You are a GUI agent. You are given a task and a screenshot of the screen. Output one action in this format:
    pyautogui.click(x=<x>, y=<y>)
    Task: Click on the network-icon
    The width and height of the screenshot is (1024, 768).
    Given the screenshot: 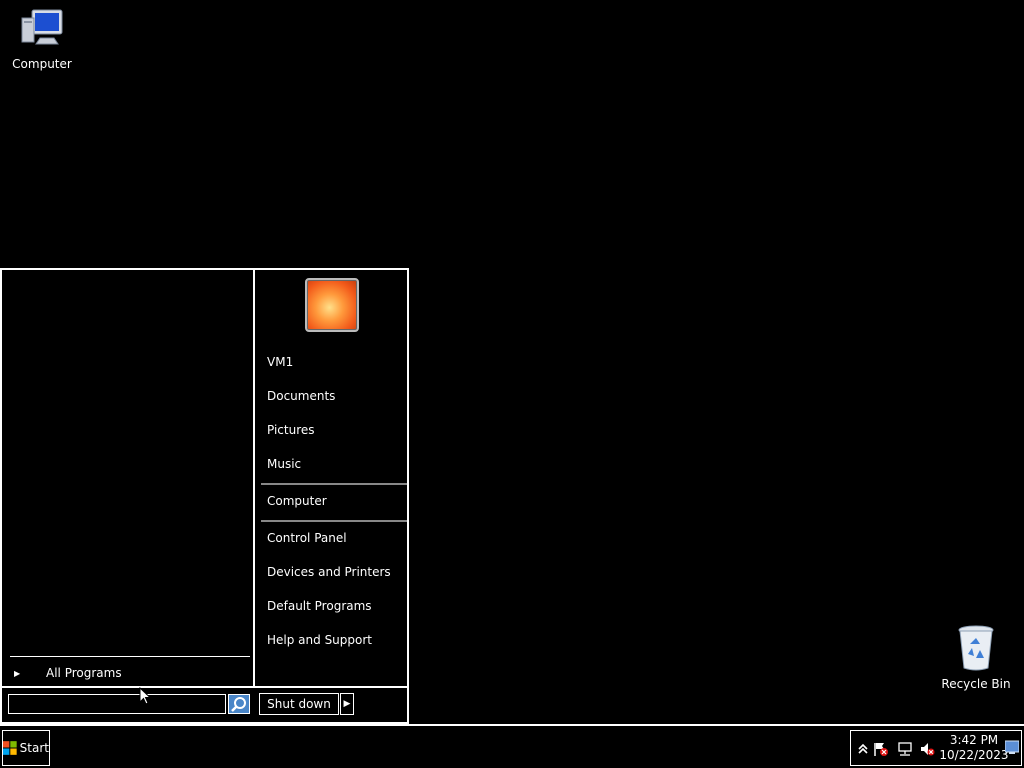 What is the action you would take?
    pyautogui.click(x=905, y=749)
    